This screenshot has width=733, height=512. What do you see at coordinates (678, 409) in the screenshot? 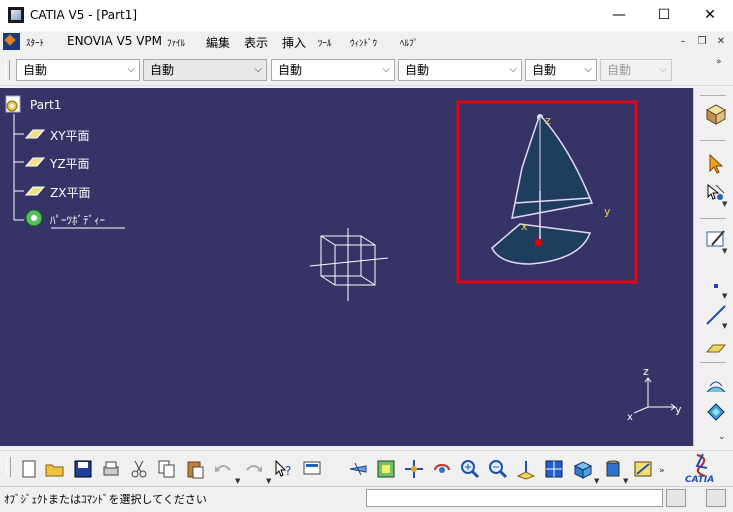
I see `triad-y-label: y` at bounding box center [678, 409].